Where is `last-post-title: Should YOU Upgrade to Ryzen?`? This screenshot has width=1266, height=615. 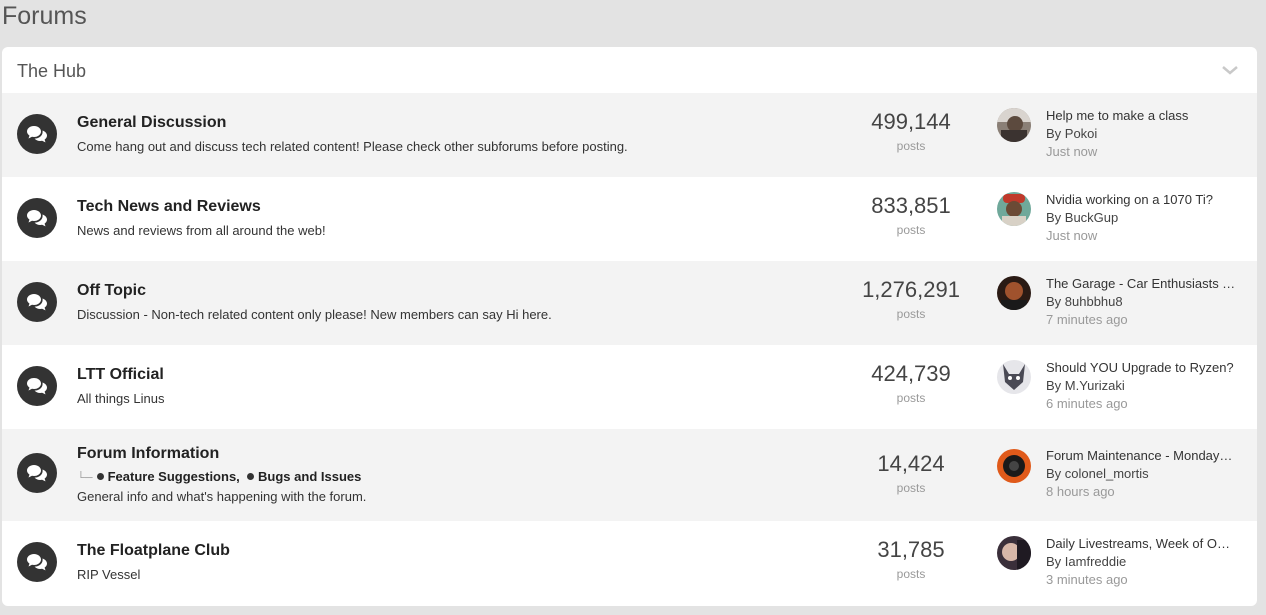
last-post-title: Should YOU Upgrade to Ryzen? is located at coordinates (1141, 368).